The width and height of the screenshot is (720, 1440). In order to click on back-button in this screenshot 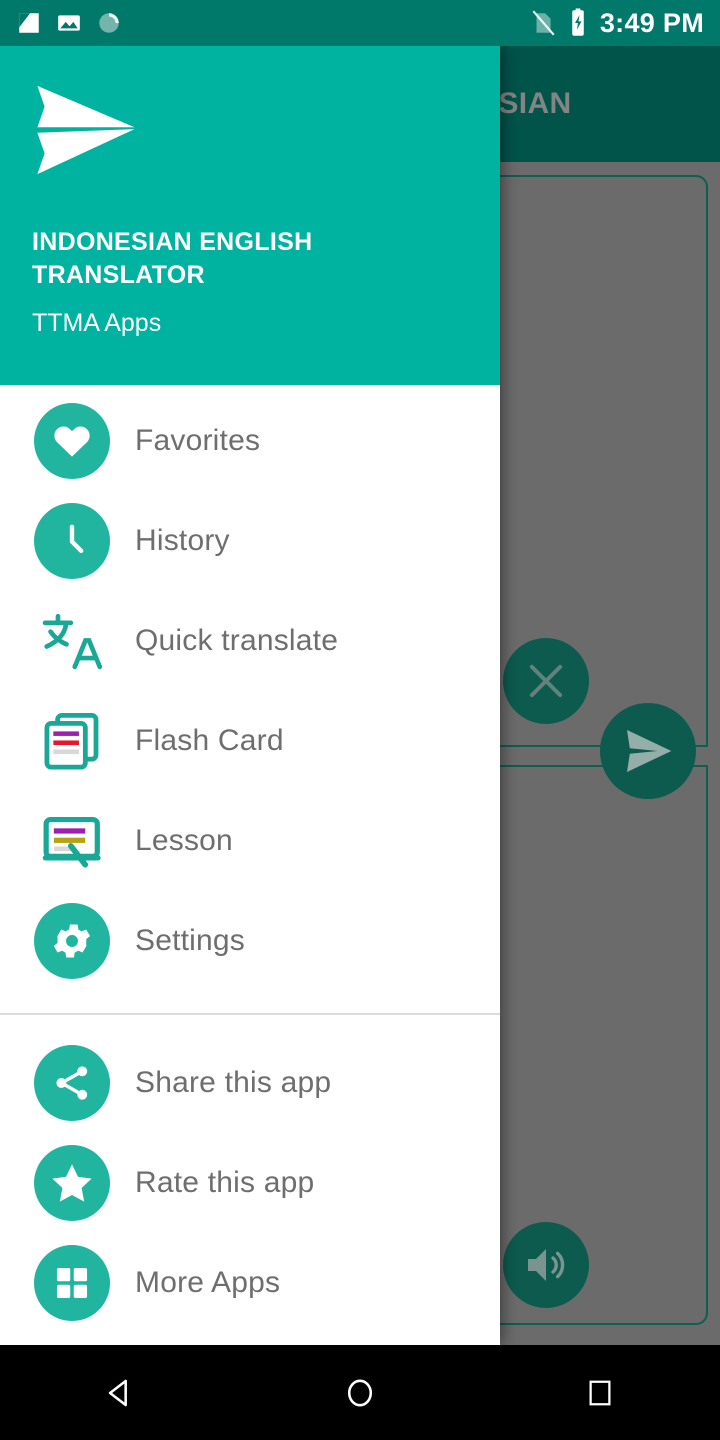, I will do `click(120, 1392)`.